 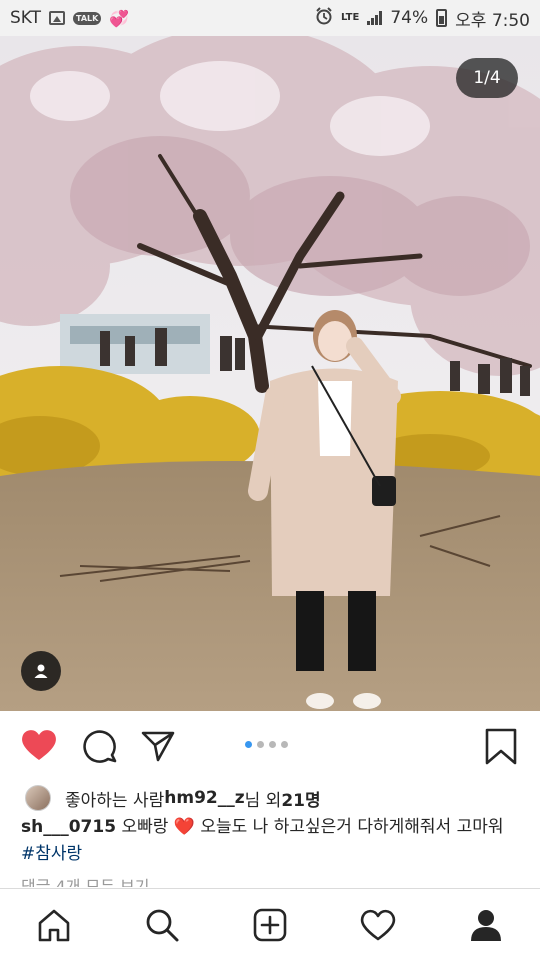 What do you see at coordinates (184, 827) in the screenshot?
I see `caption-heart-emoji: ❤️` at bounding box center [184, 827].